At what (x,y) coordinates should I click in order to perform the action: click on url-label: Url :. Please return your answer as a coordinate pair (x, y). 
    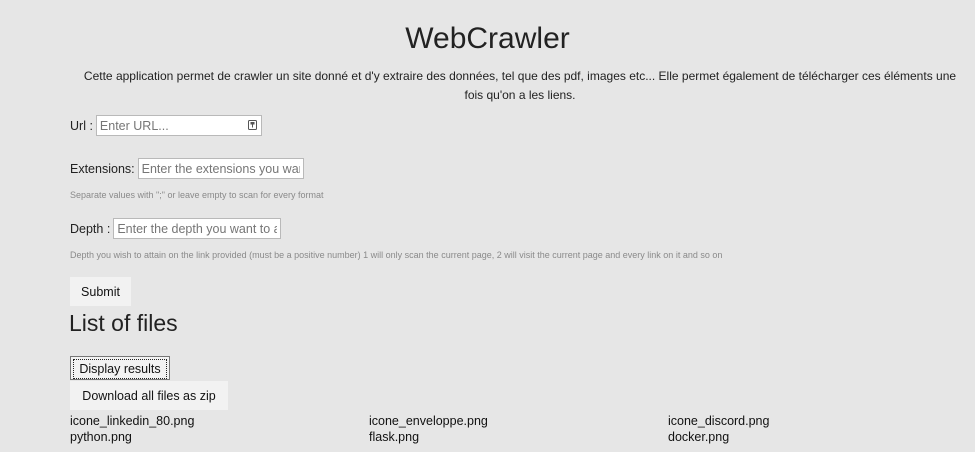
    Looking at the image, I should click on (81, 125).